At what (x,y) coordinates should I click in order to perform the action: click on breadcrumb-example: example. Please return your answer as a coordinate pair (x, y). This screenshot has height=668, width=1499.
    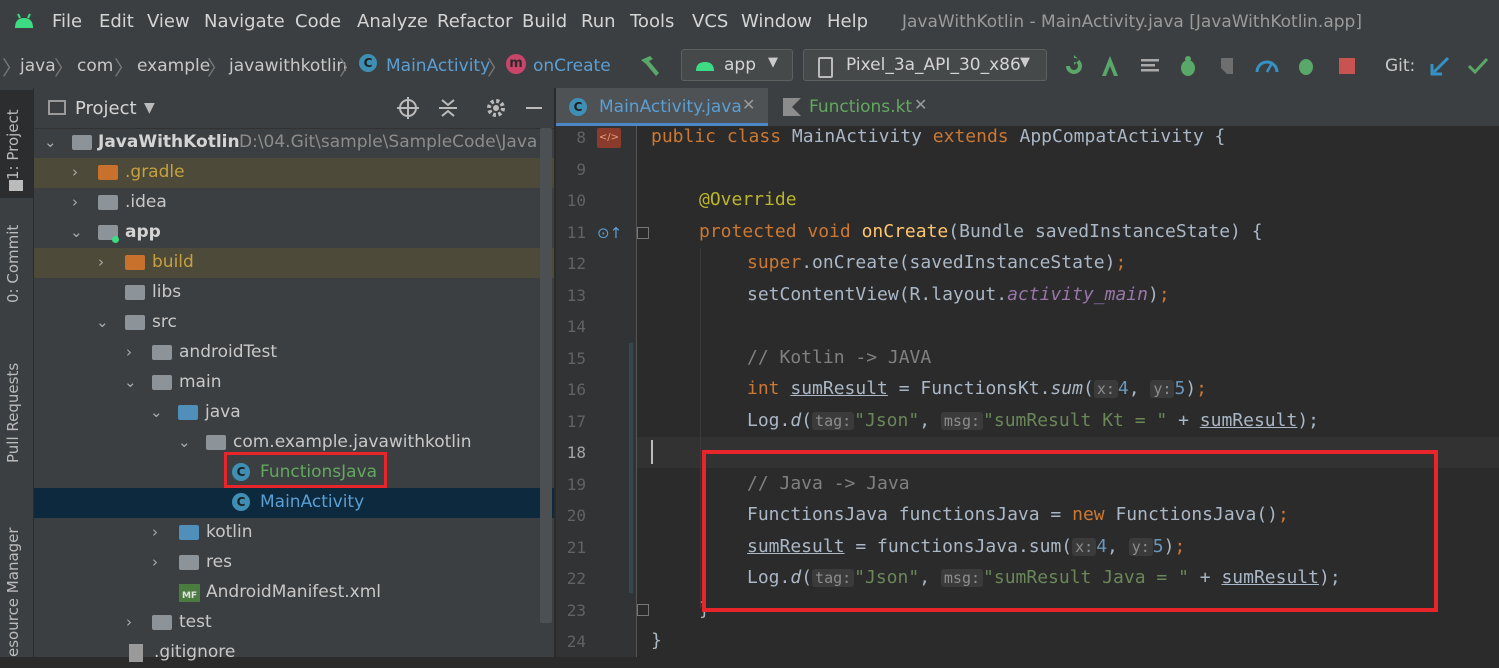
    Looking at the image, I should click on (173, 66).